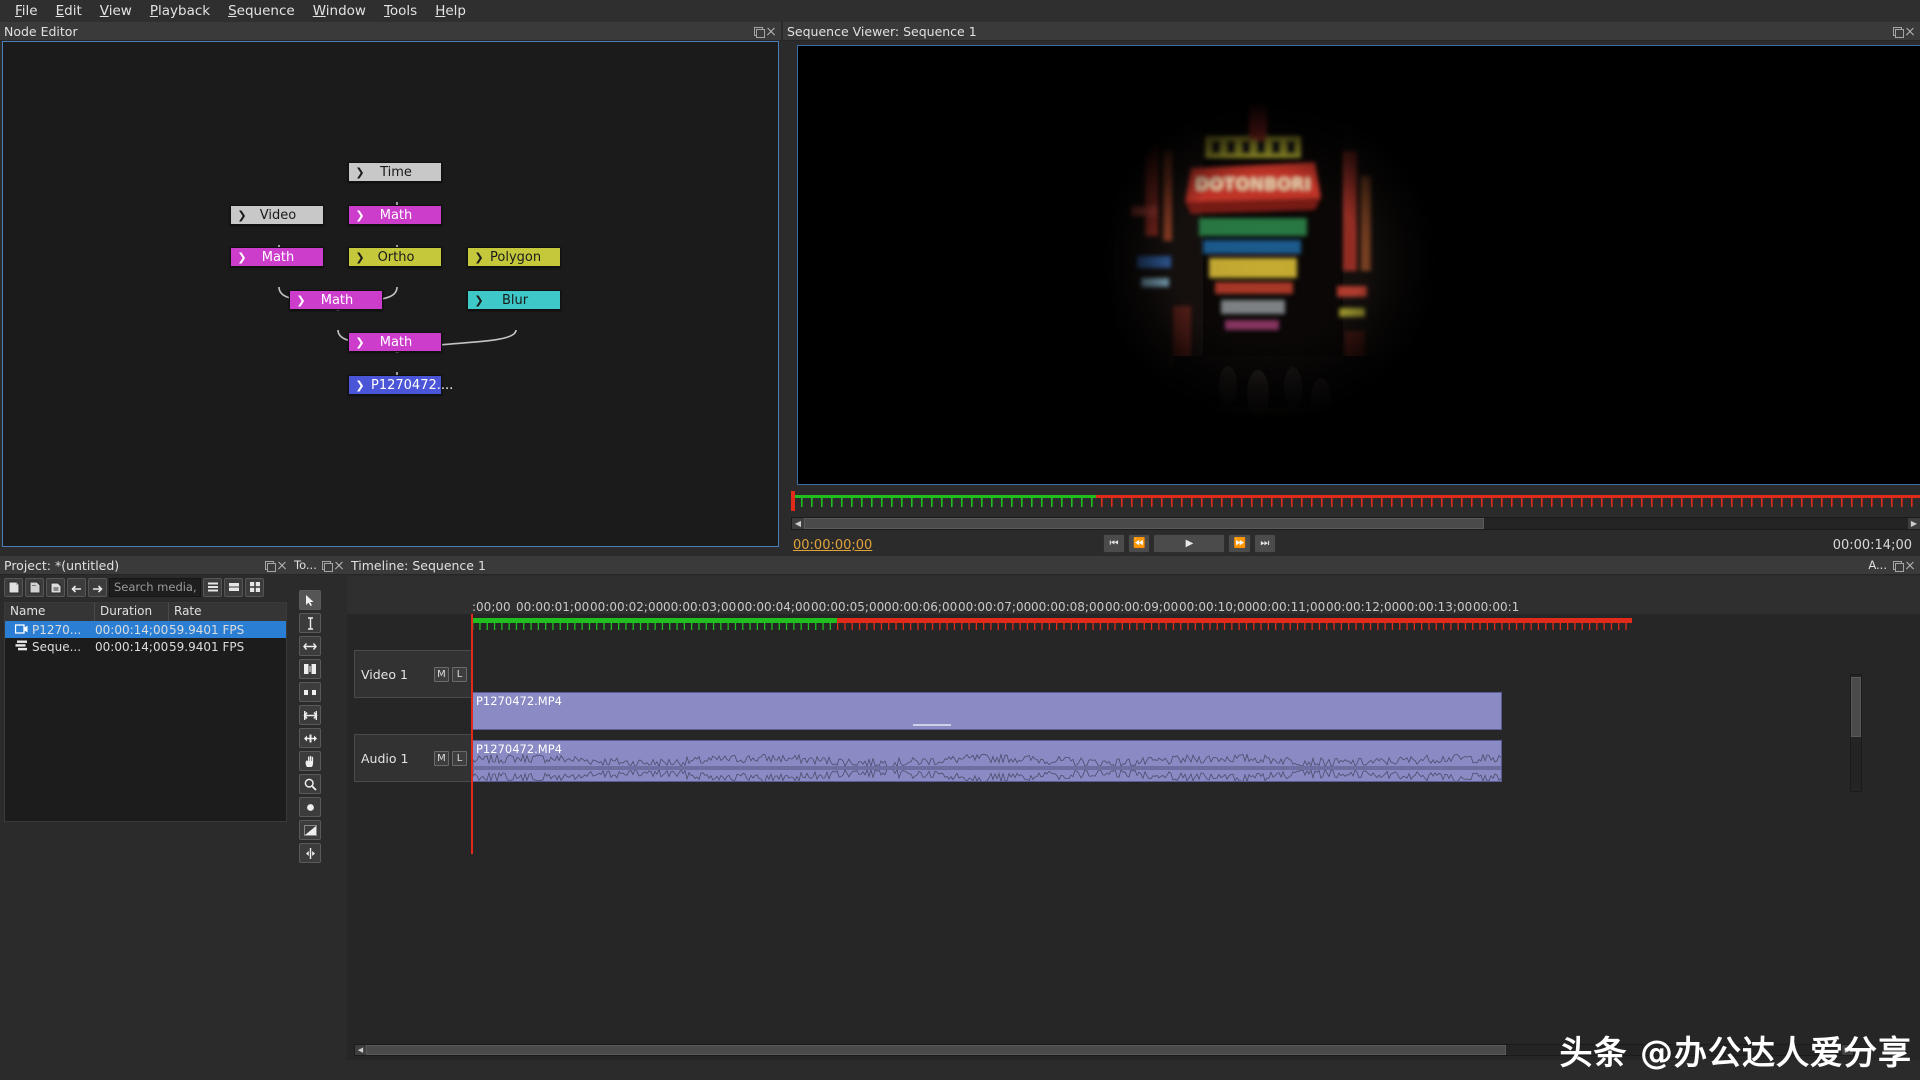 The image size is (1920, 1080). I want to click on hand-tool-icon, so click(310, 761).